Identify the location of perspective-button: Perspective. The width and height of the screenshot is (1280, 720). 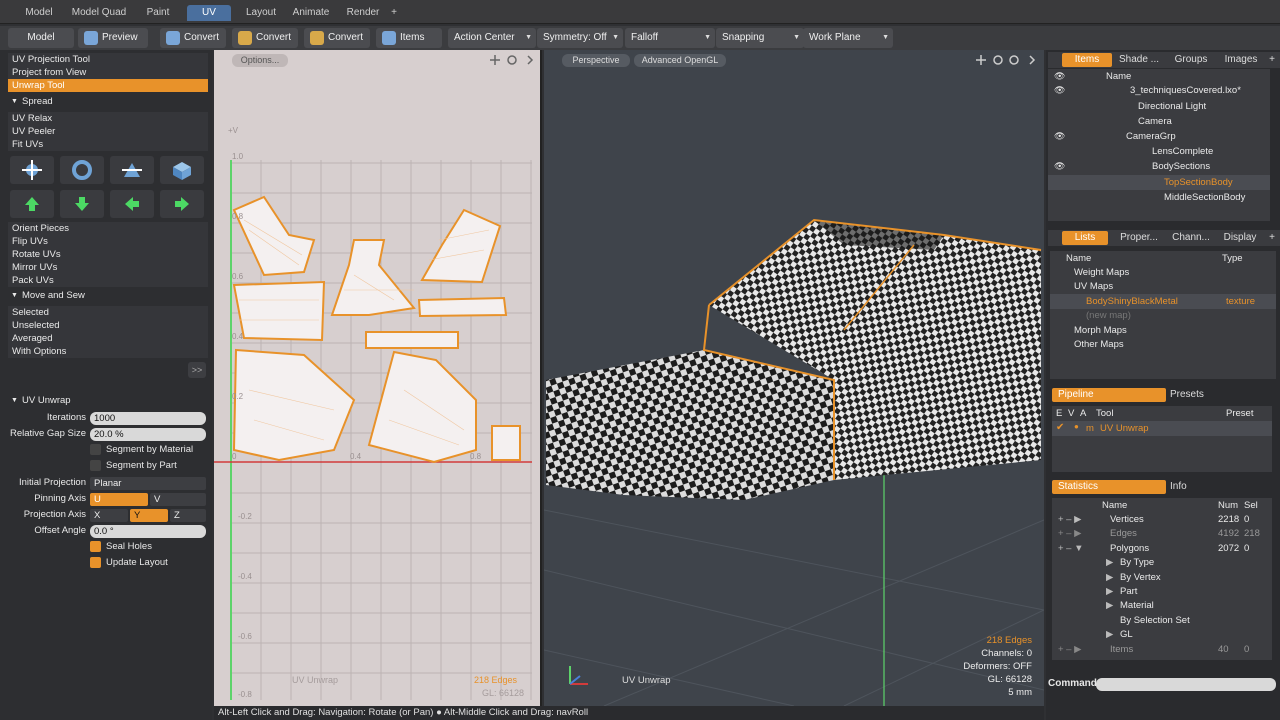
(596, 60).